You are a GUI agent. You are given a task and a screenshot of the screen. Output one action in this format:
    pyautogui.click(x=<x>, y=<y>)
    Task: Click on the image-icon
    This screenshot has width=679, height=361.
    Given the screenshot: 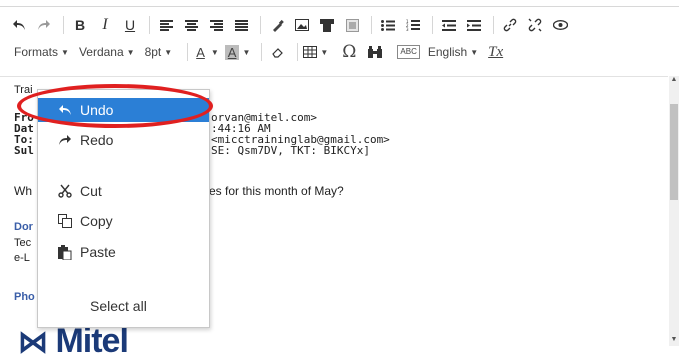 What is the action you would take?
    pyautogui.click(x=302, y=25)
    